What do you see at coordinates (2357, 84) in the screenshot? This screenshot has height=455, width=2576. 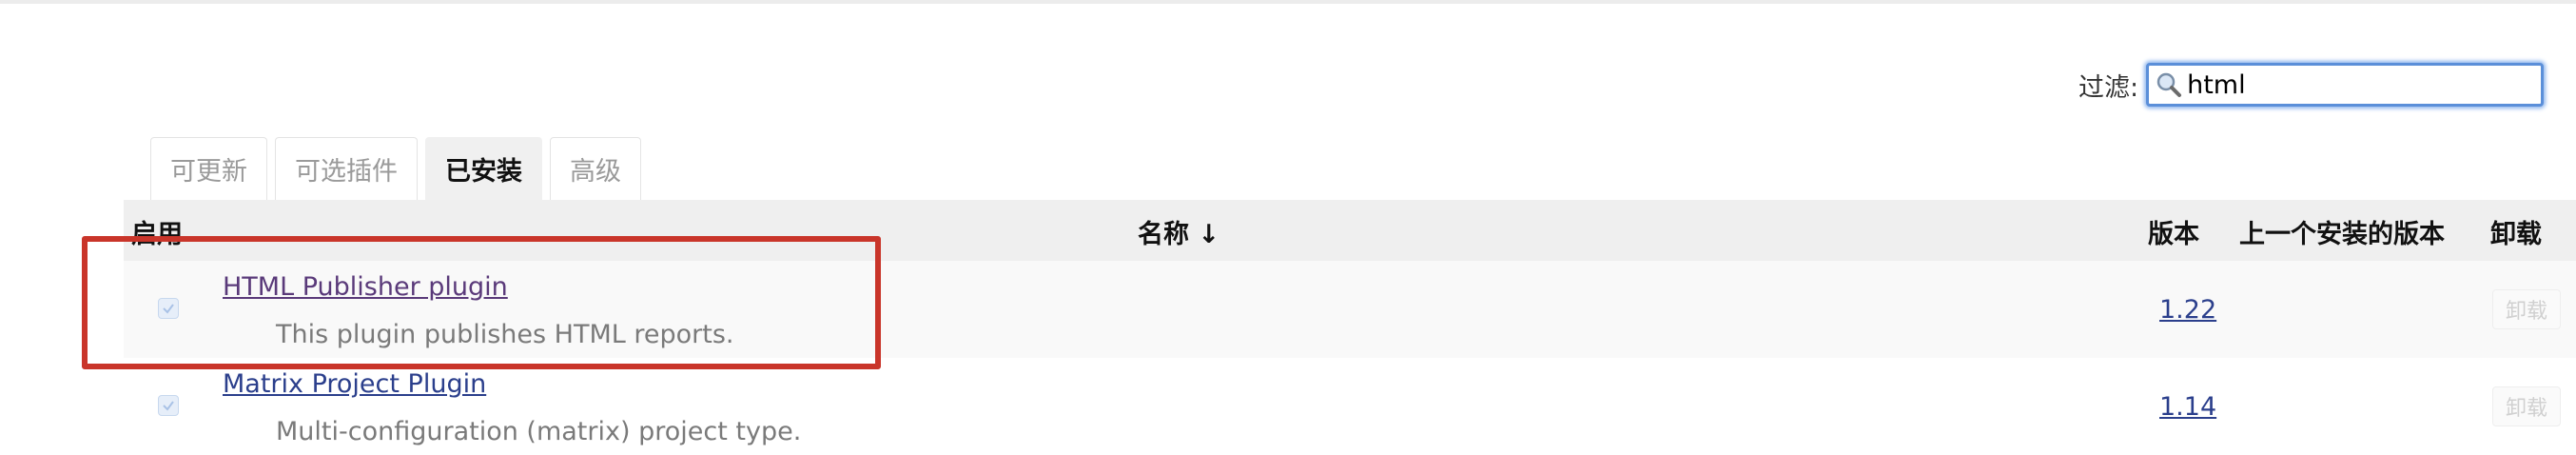 I see `filter-input` at bounding box center [2357, 84].